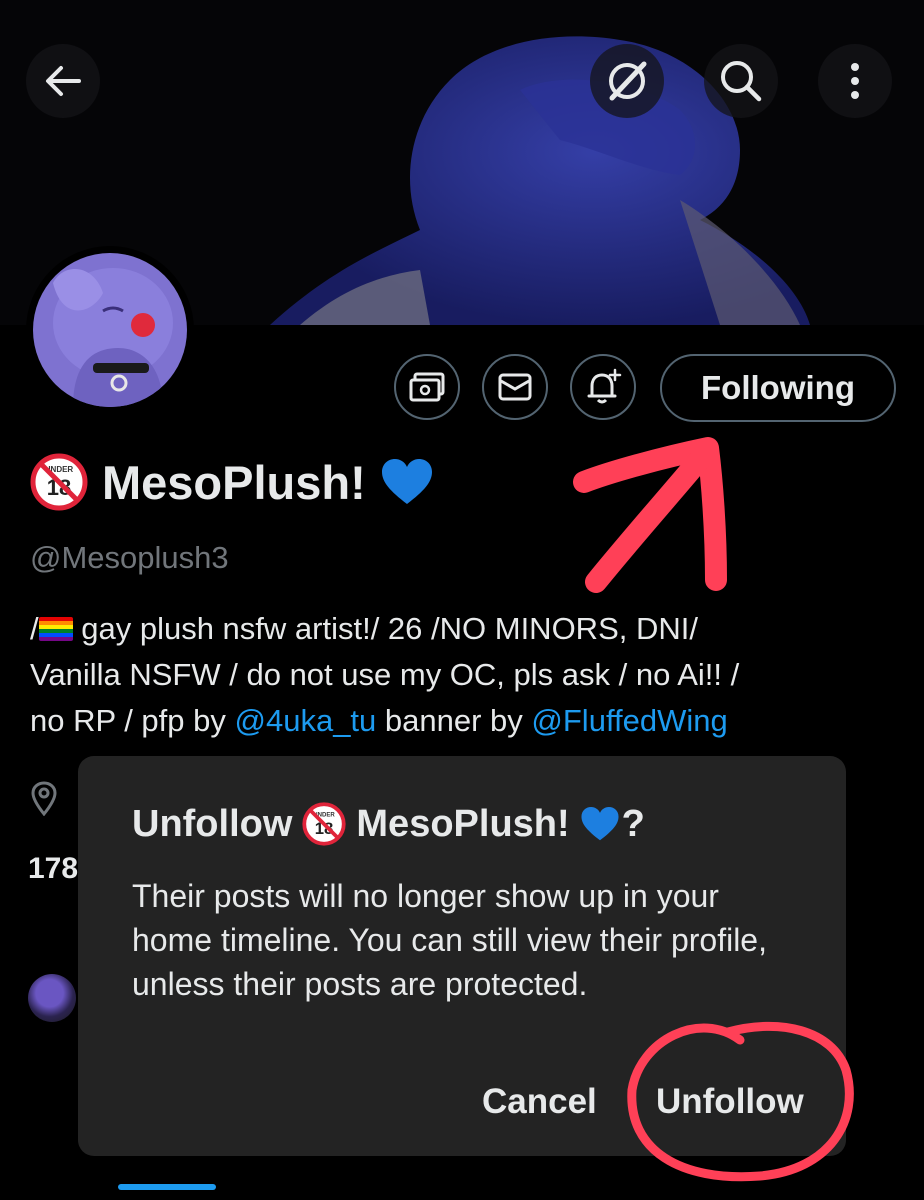 This screenshot has height=1200, width=924. What do you see at coordinates (730, 1102) in the screenshot?
I see `unfollow-button: Unfollow` at bounding box center [730, 1102].